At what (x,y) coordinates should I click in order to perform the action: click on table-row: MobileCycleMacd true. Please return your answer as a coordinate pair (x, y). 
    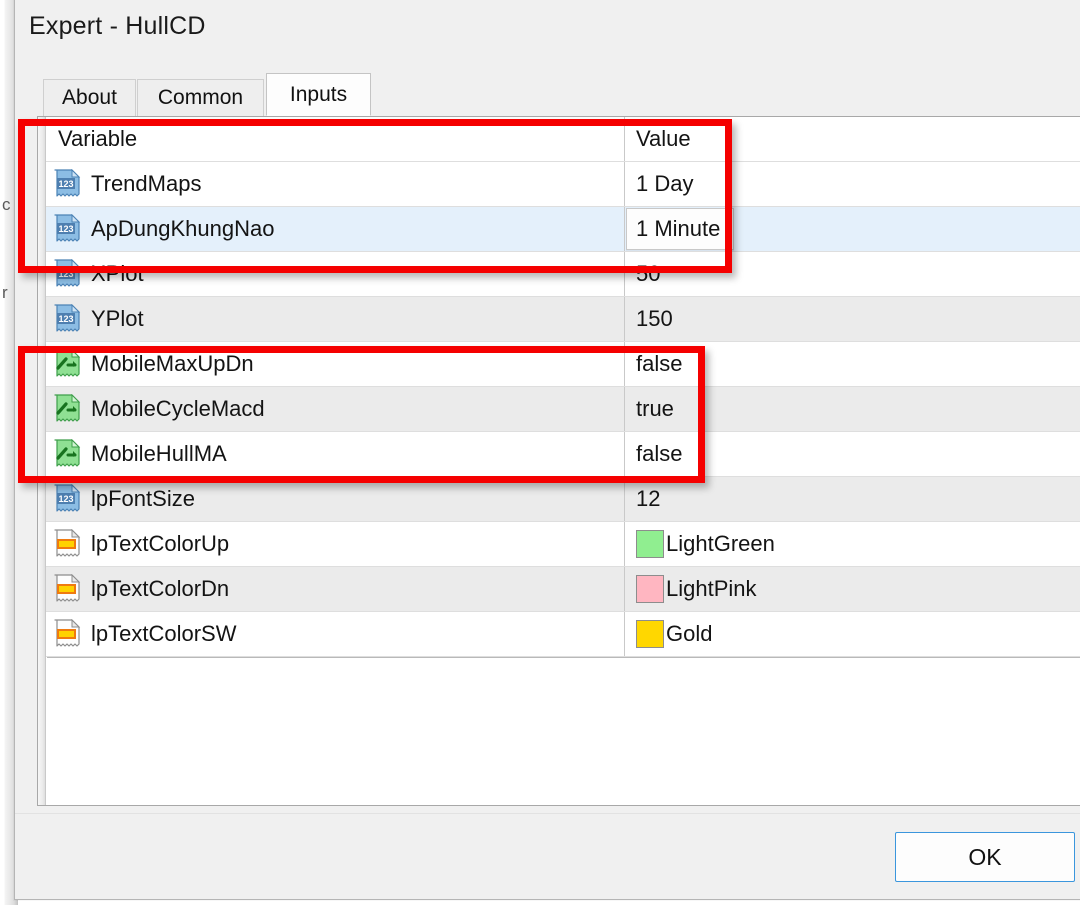
    Looking at the image, I should click on (559, 409).